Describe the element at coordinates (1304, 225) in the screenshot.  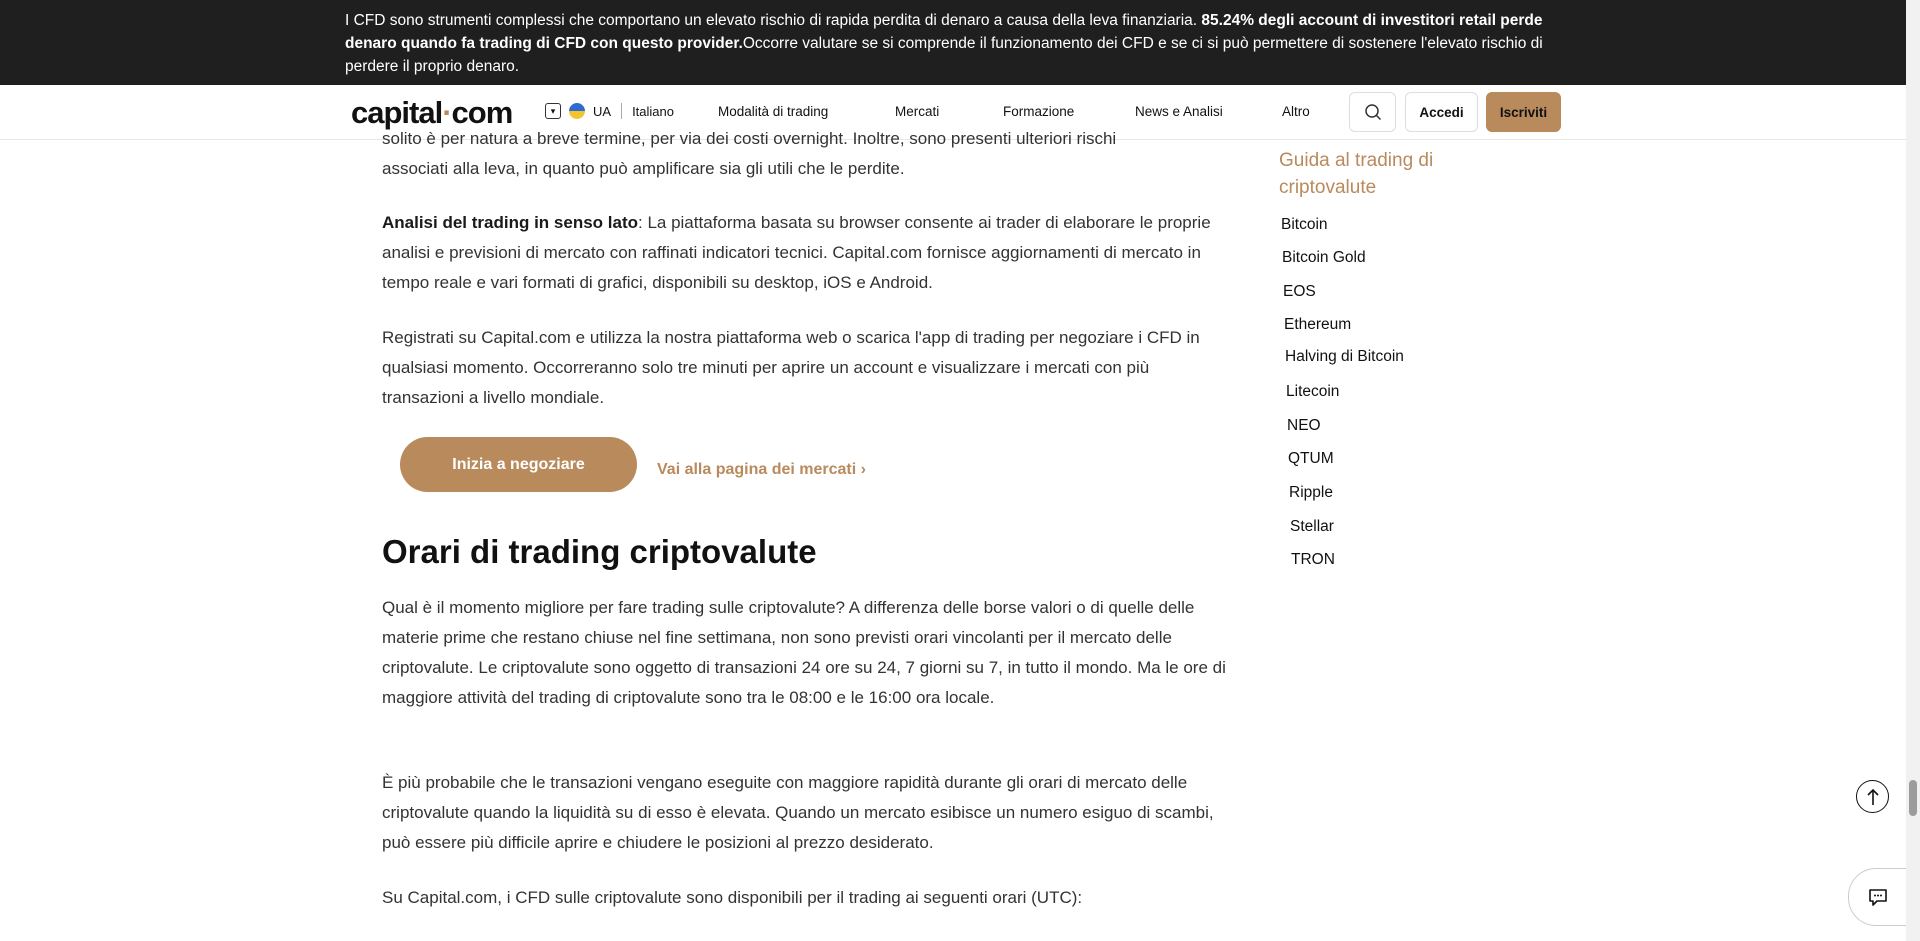
I see `sidebar-item-bitcoin: Bitcoin` at that location.